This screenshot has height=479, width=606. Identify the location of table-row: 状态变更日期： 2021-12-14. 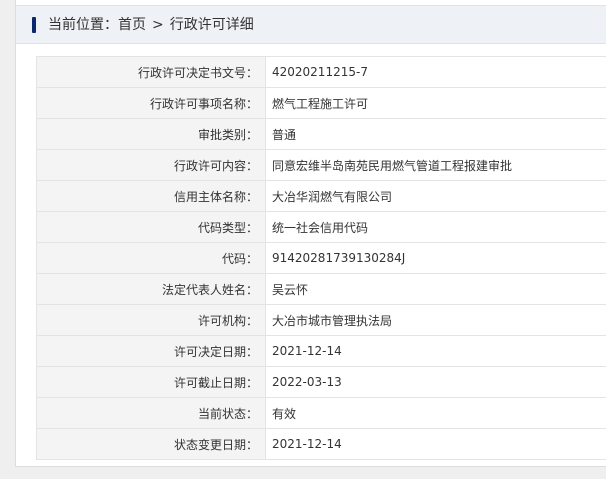
(321, 444).